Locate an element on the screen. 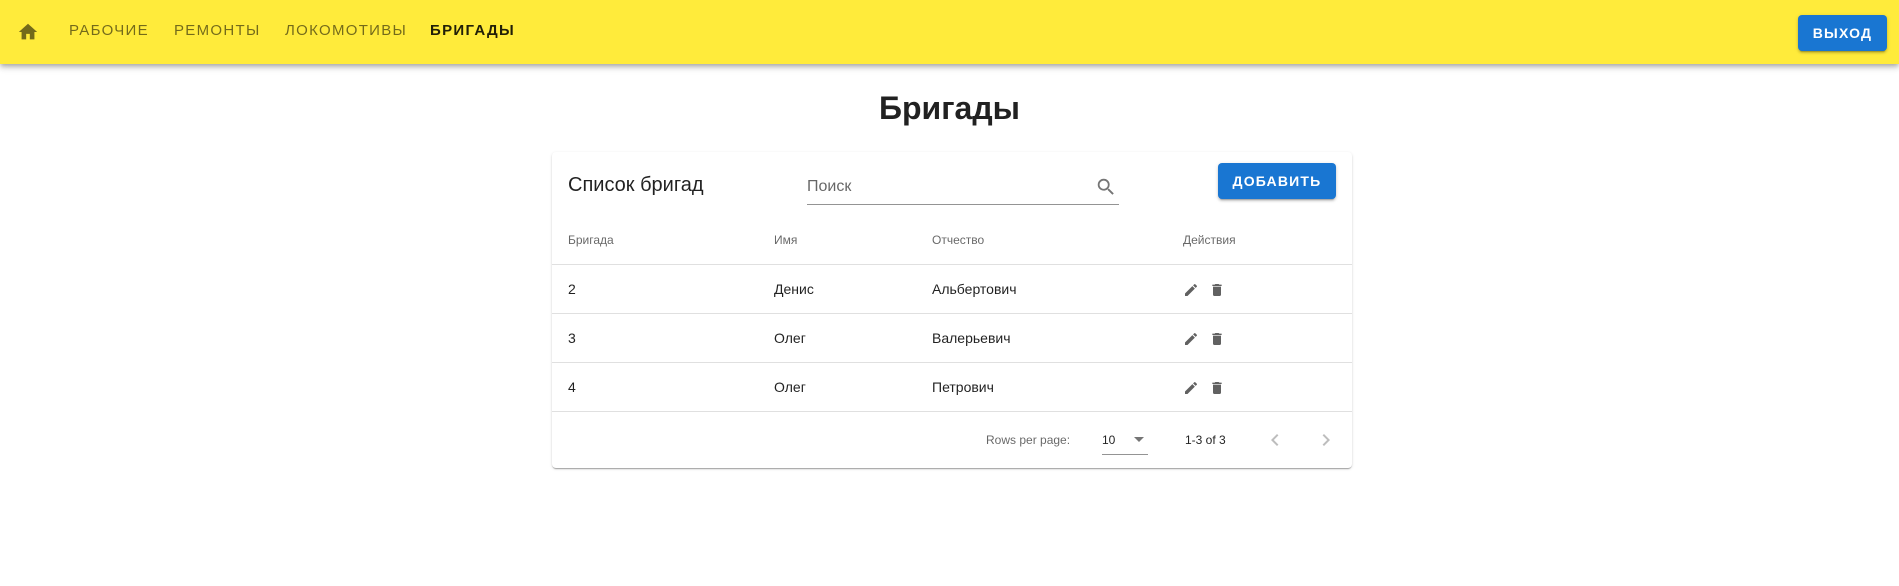 Image resolution: width=1899 pixels, height=586 pixels. home-button is located at coordinates (28, 32).